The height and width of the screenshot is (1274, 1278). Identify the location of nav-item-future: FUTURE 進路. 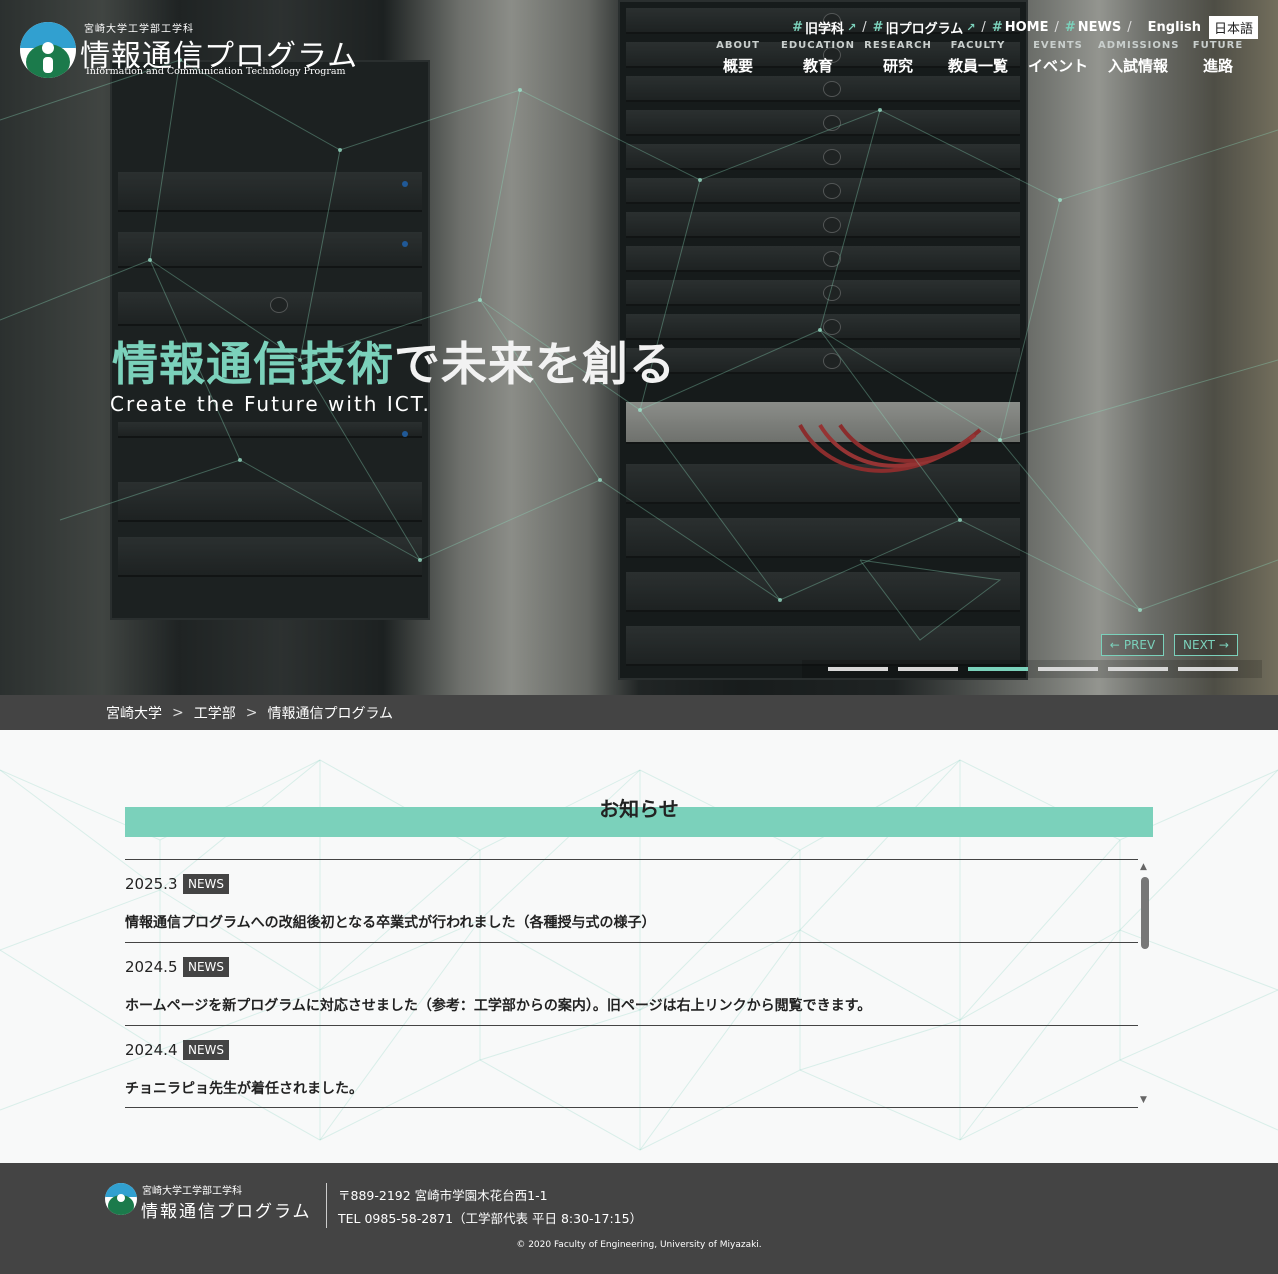
(1218, 58).